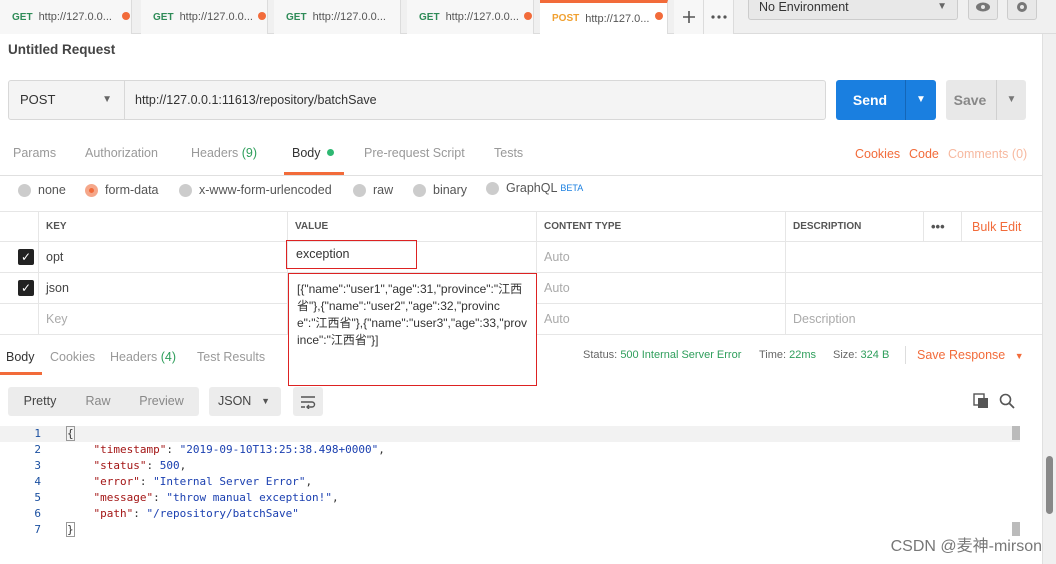  What do you see at coordinates (983, 10) in the screenshot?
I see `environment-quick-look-button` at bounding box center [983, 10].